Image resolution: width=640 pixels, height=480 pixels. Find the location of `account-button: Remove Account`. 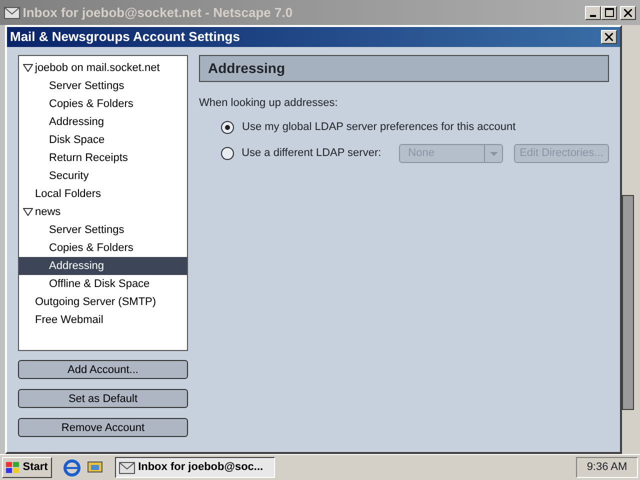

account-button: Remove Account is located at coordinates (103, 427).